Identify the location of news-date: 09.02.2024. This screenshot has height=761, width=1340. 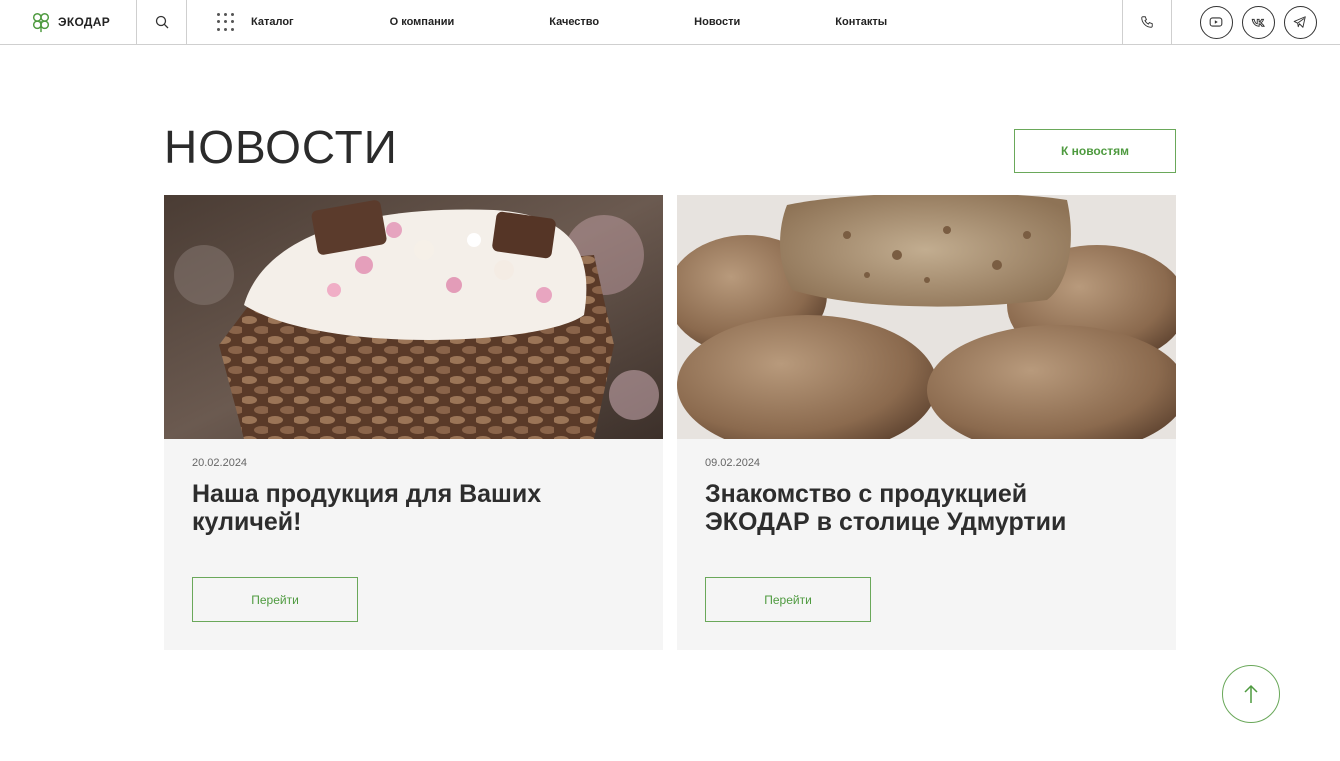
(733, 463).